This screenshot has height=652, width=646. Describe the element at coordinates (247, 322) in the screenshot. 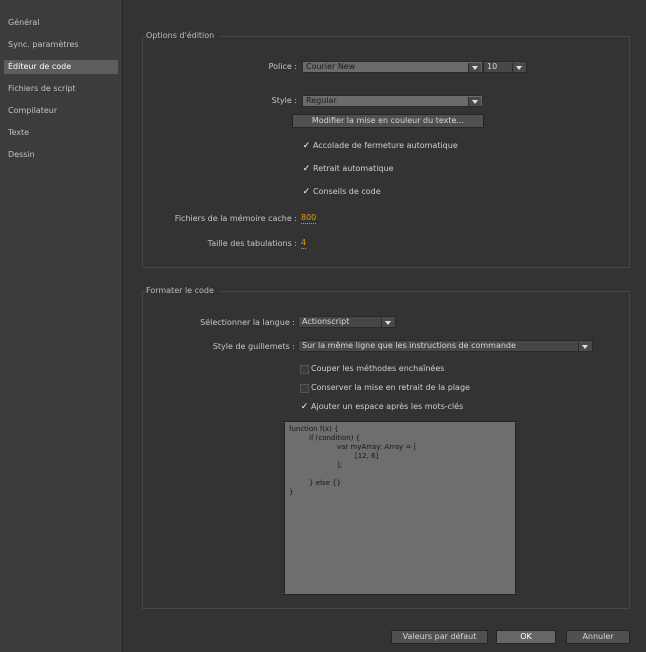

I see `language-label: Sélectionner la langue :` at that location.